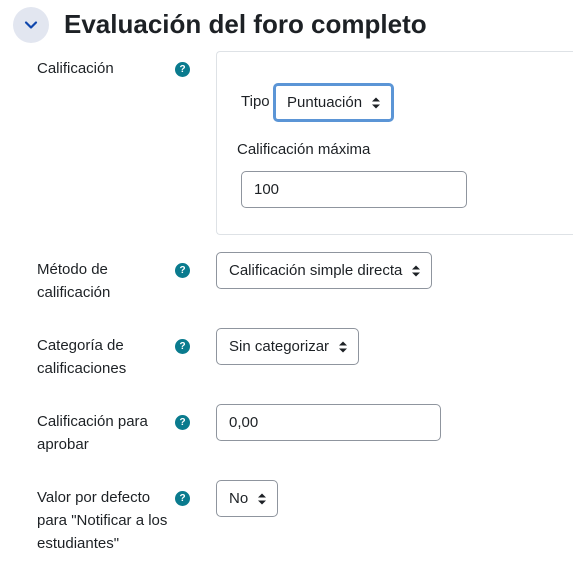 The width and height of the screenshot is (573, 577). I want to click on chevron-down-icon, so click(31, 25).